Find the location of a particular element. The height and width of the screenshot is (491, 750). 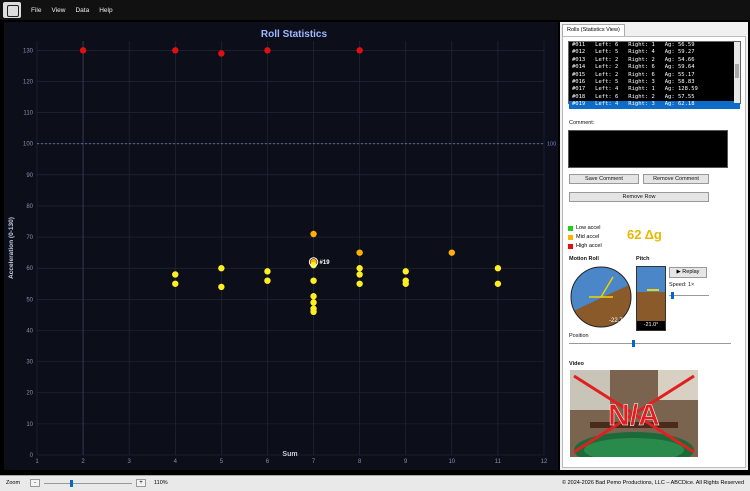

replay-button: ▶ Replay is located at coordinates (688, 272).